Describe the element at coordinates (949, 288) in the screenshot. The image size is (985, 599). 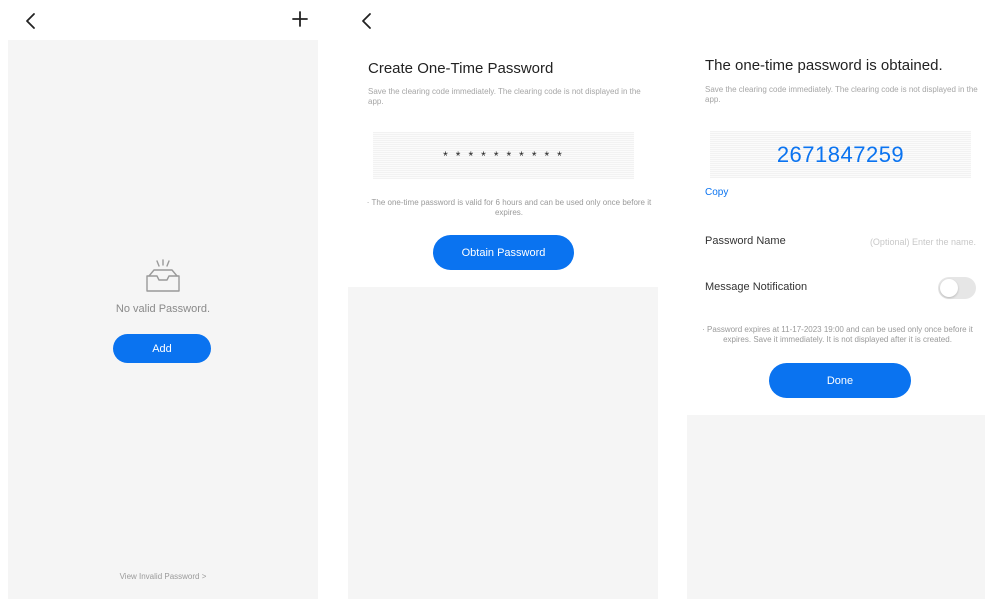
I see `toggle-knob` at that location.